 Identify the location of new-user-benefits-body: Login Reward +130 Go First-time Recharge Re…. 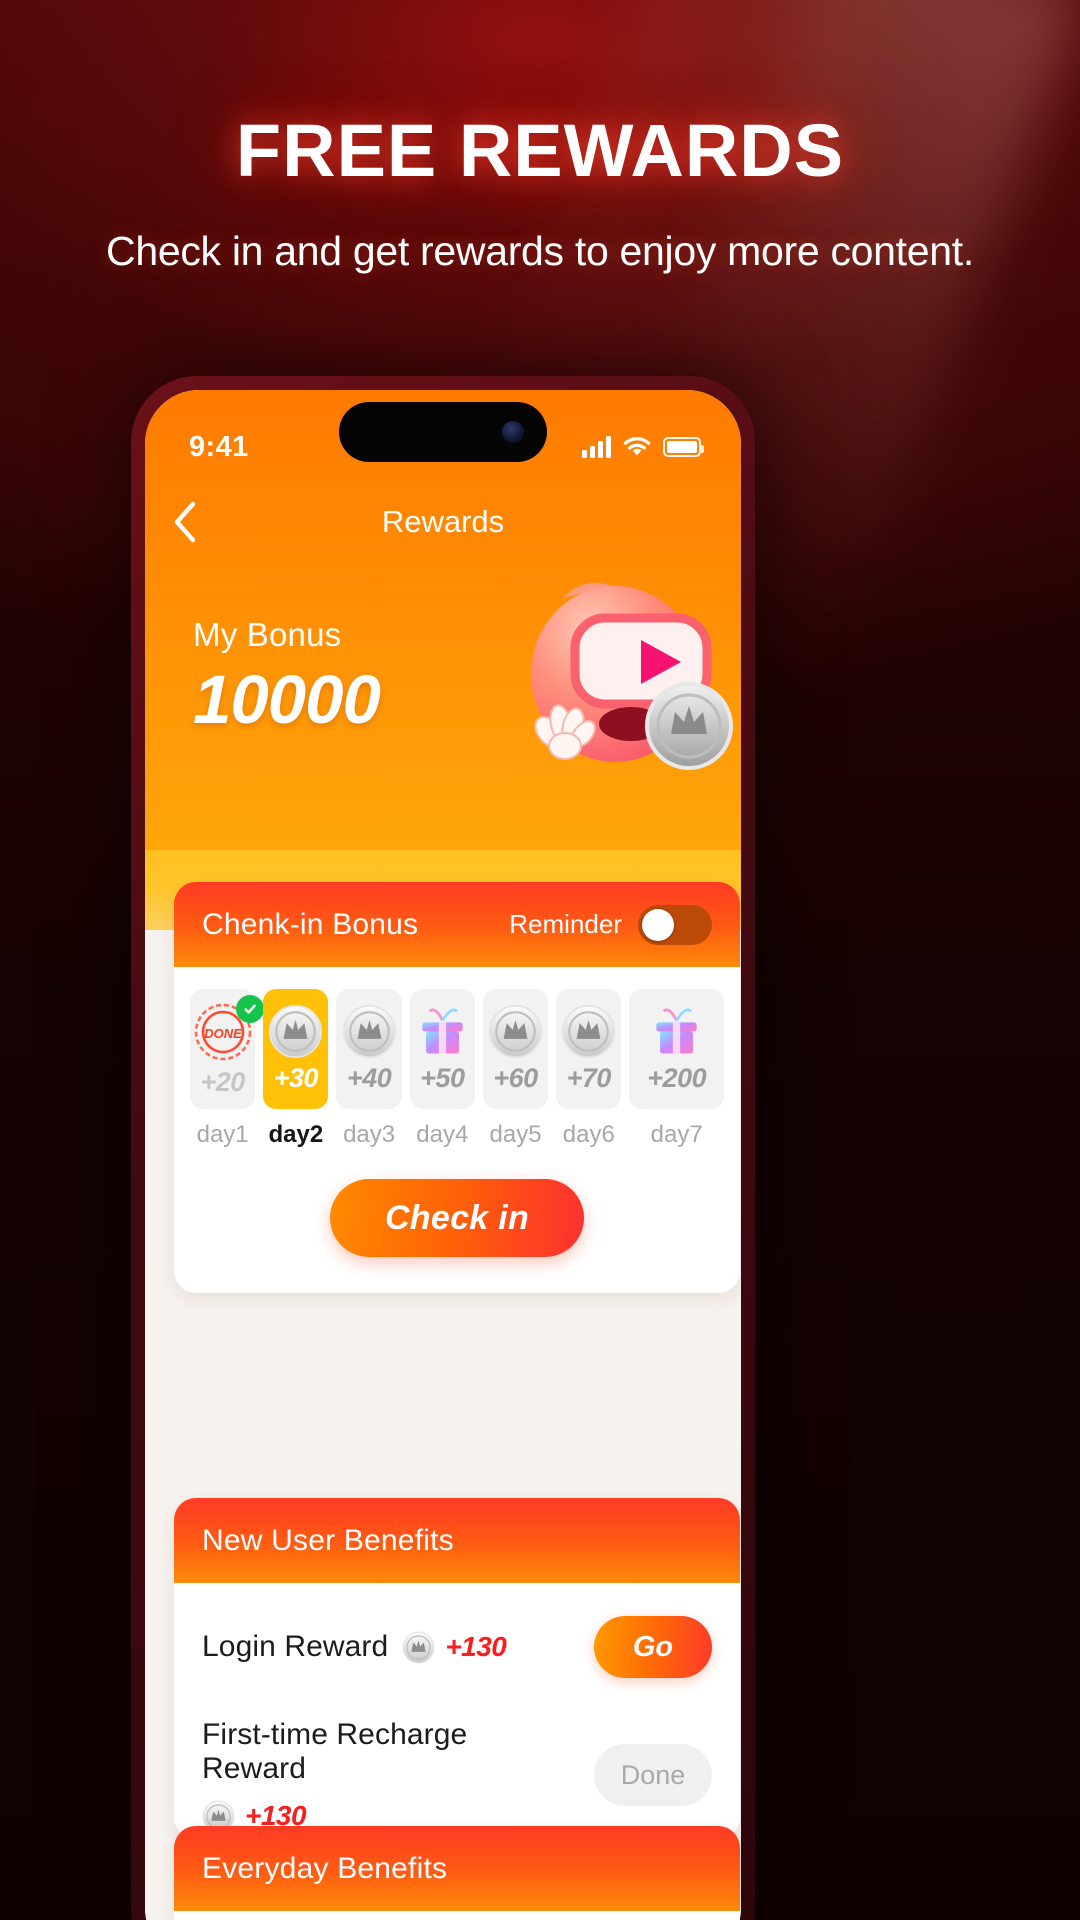
(457, 1711).